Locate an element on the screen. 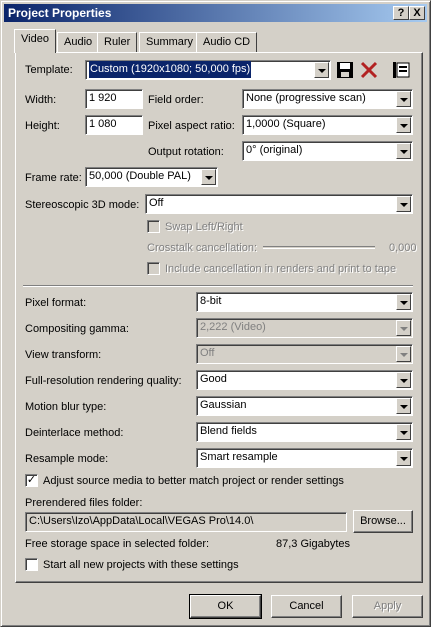 The width and height of the screenshot is (431, 627). stereoscopic-dropdown: Off is located at coordinates (279, 204).